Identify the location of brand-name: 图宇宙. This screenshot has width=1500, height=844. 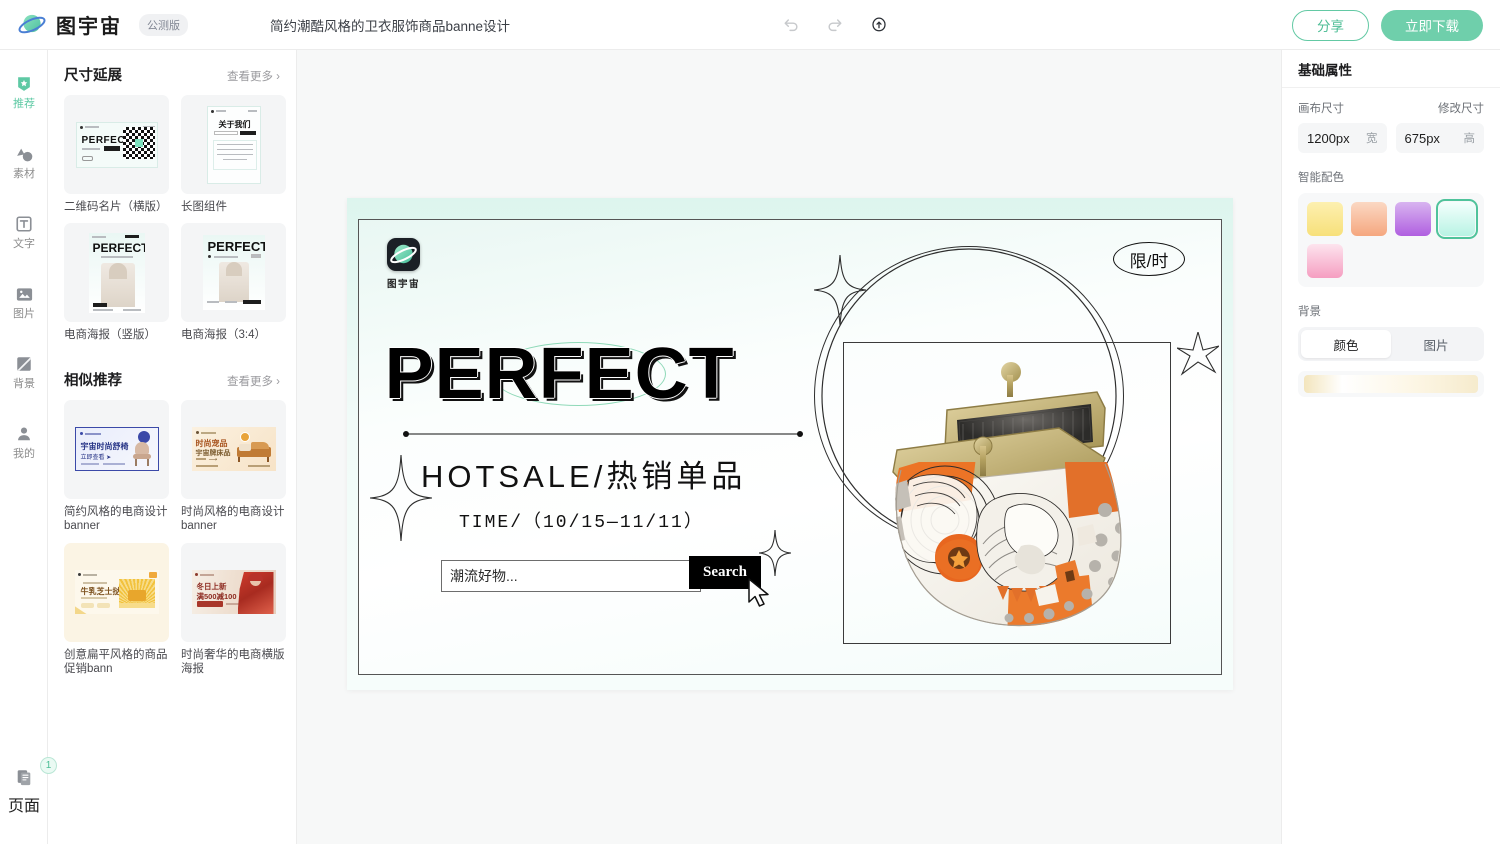
(89, 27).